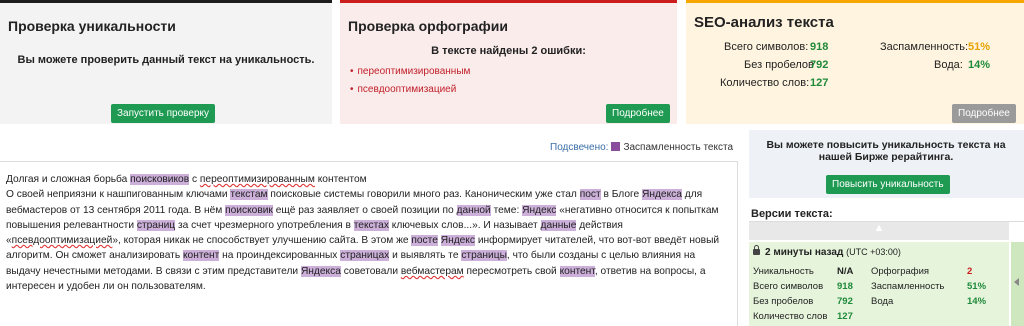 The height and width of the screenshot is (326, 1024). I want to click on increase-uniqueness-button: Повысить уникальность, so click(888, 184).